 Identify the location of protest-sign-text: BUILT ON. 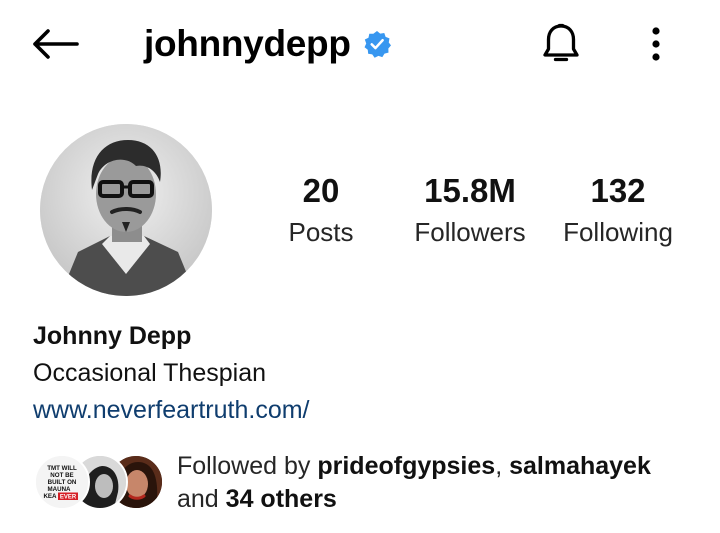
(62, 482).